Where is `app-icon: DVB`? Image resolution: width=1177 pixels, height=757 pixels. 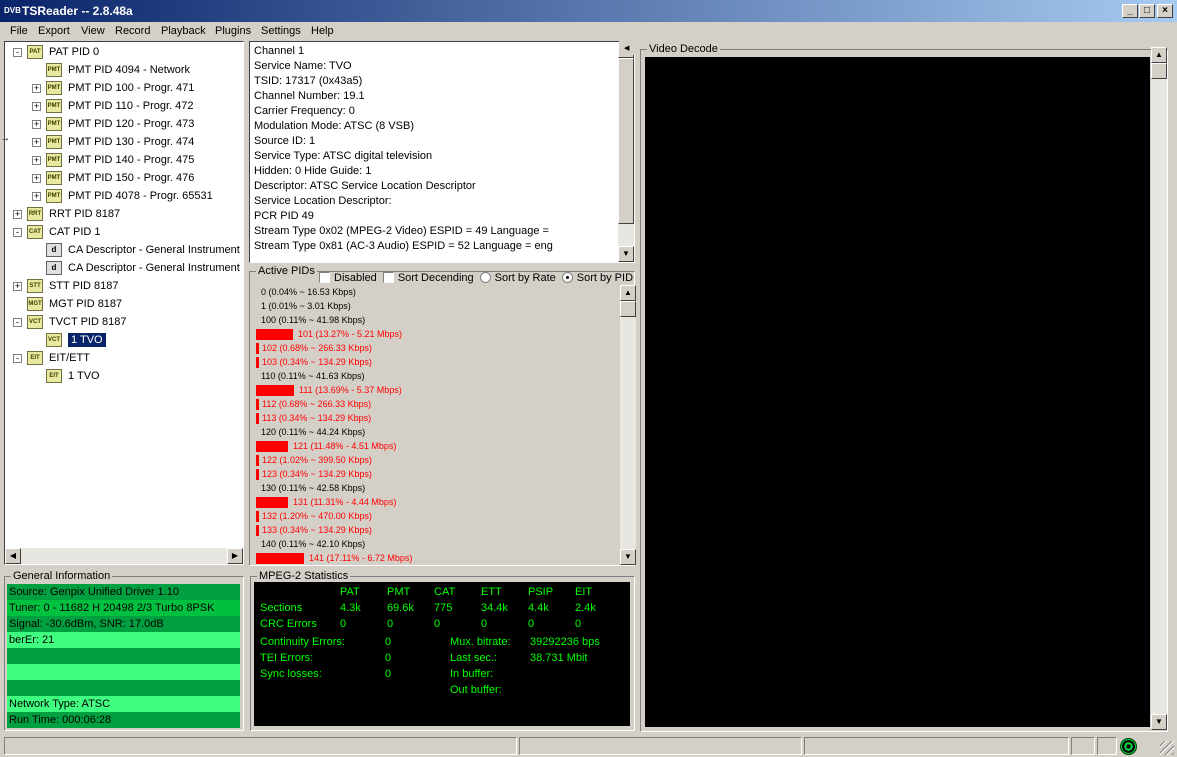 app-icon: DVB is located at coordinates (12, 10).